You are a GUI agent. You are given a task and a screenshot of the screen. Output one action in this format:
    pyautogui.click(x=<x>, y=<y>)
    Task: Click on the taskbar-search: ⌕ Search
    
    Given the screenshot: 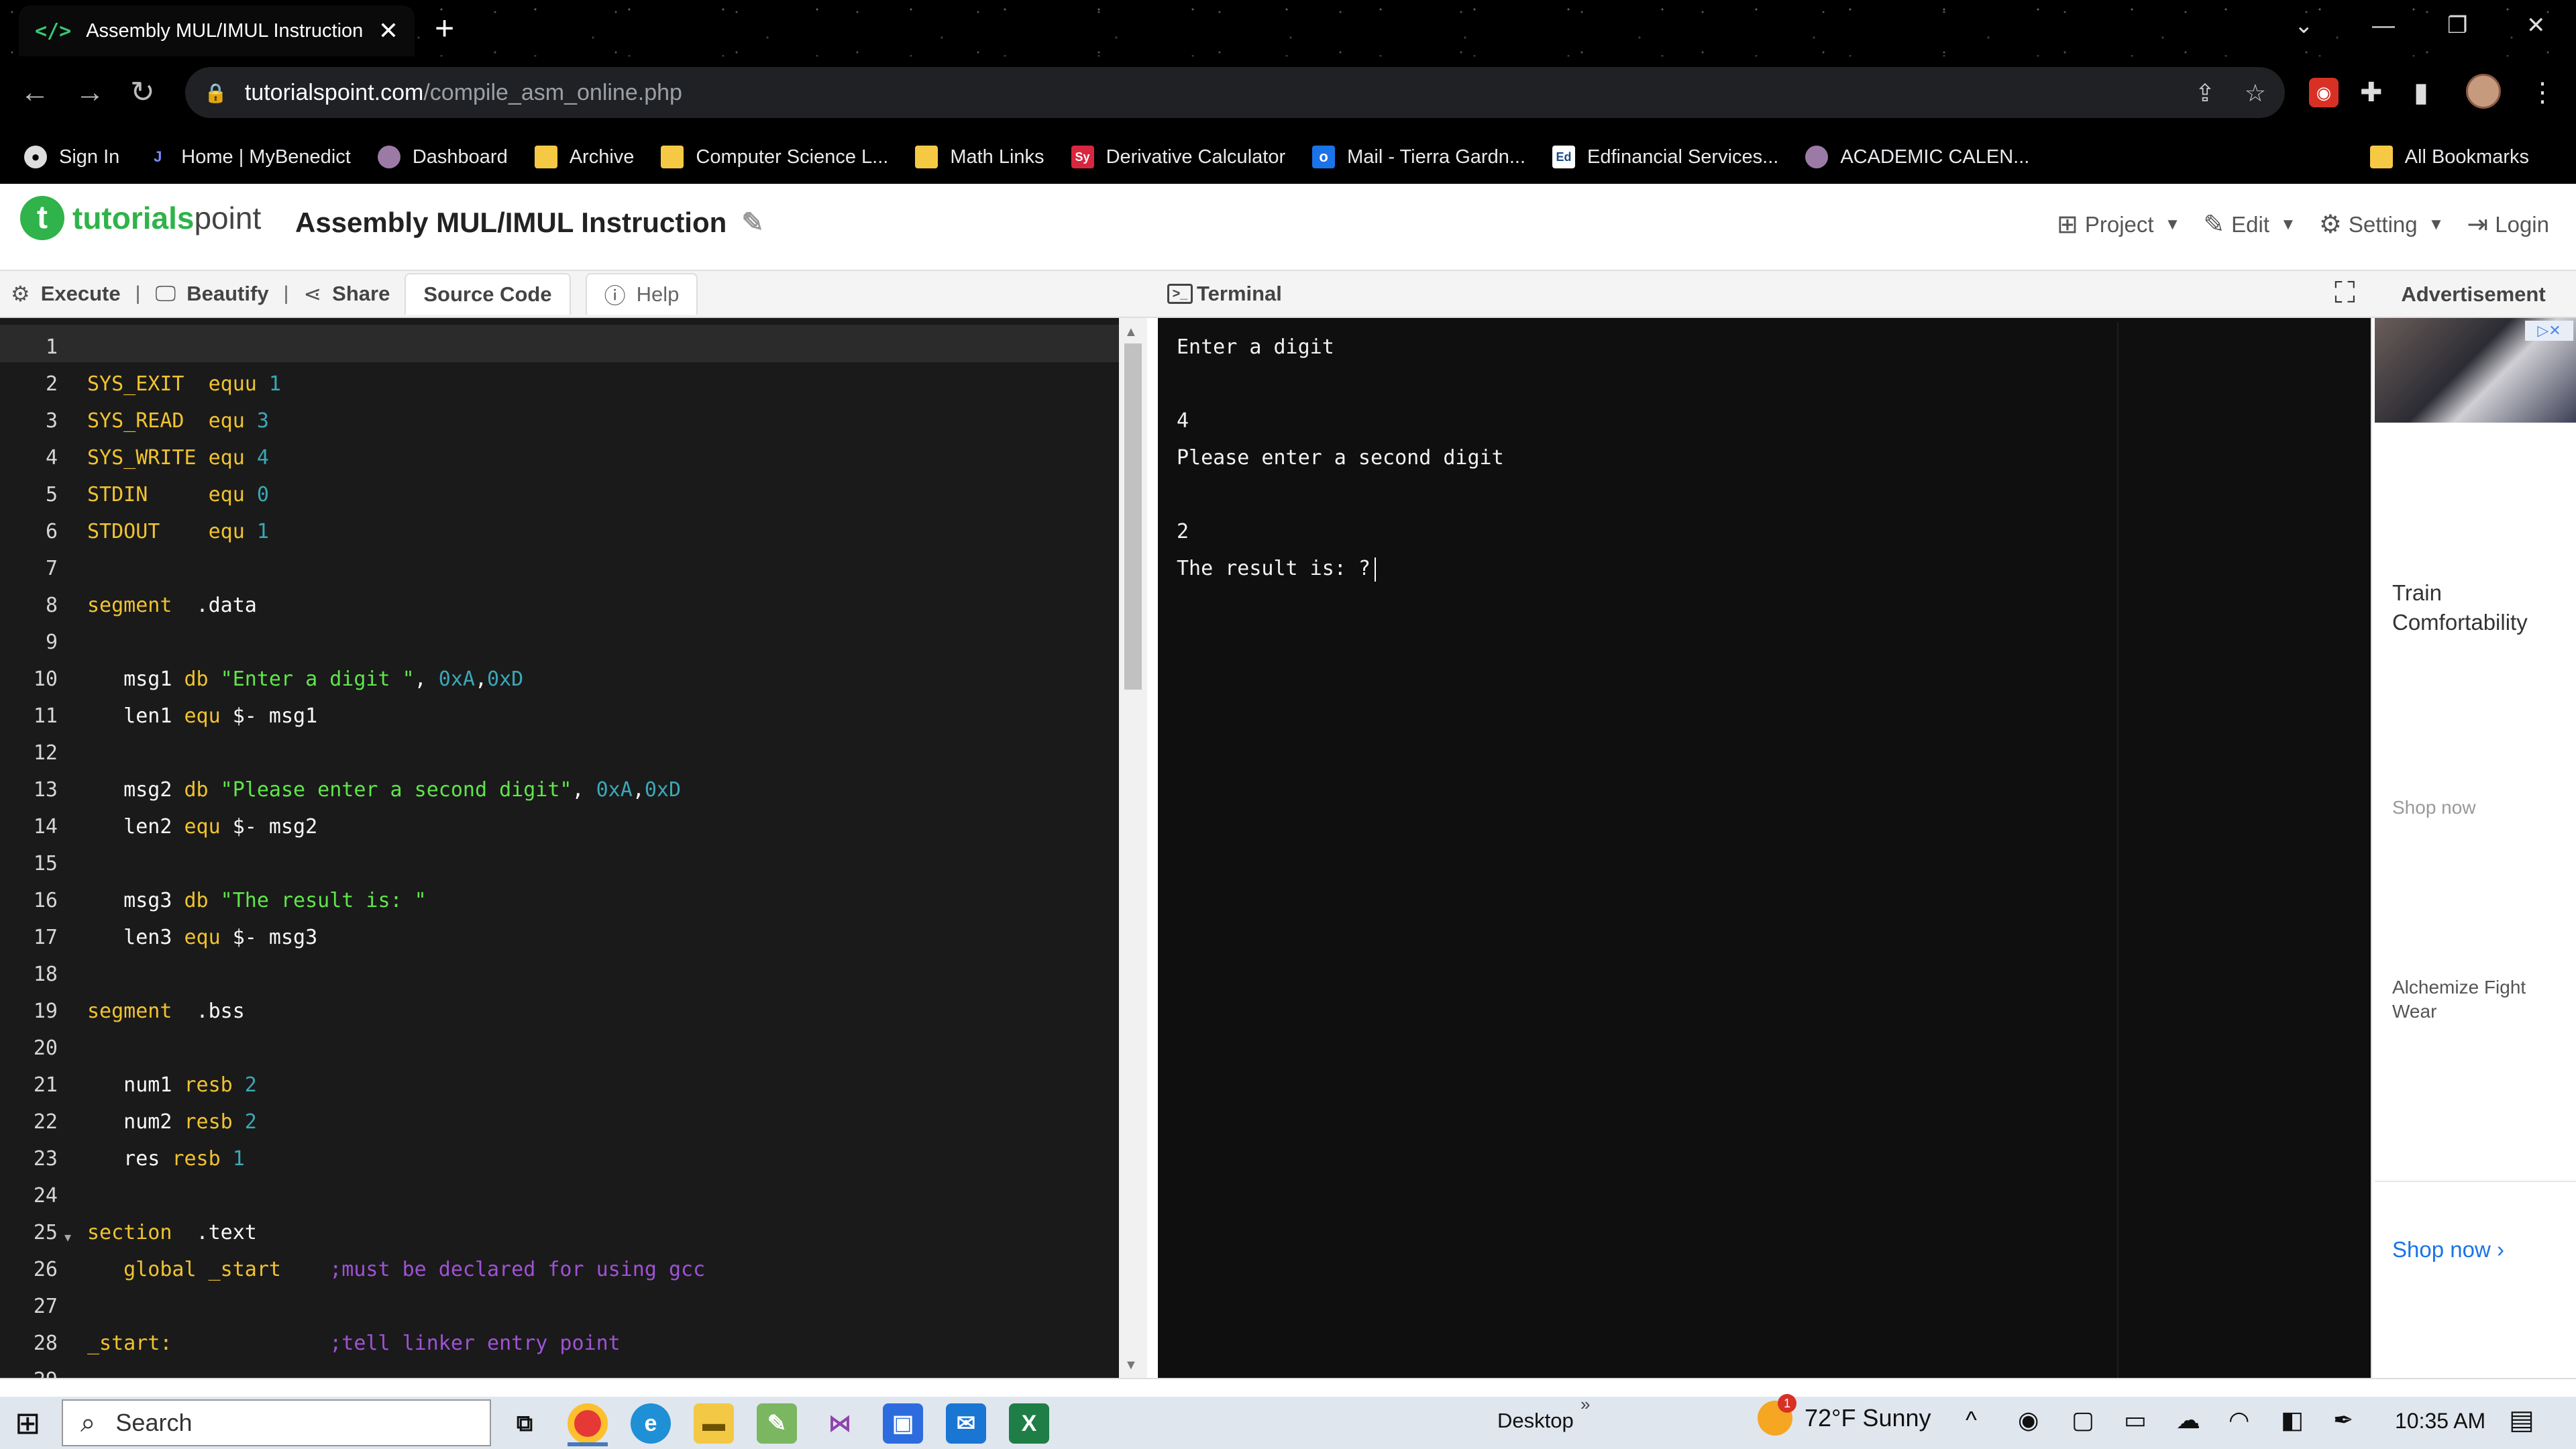 What is the action you would take?
    pyautogui.click(x=276, y=1422)
    